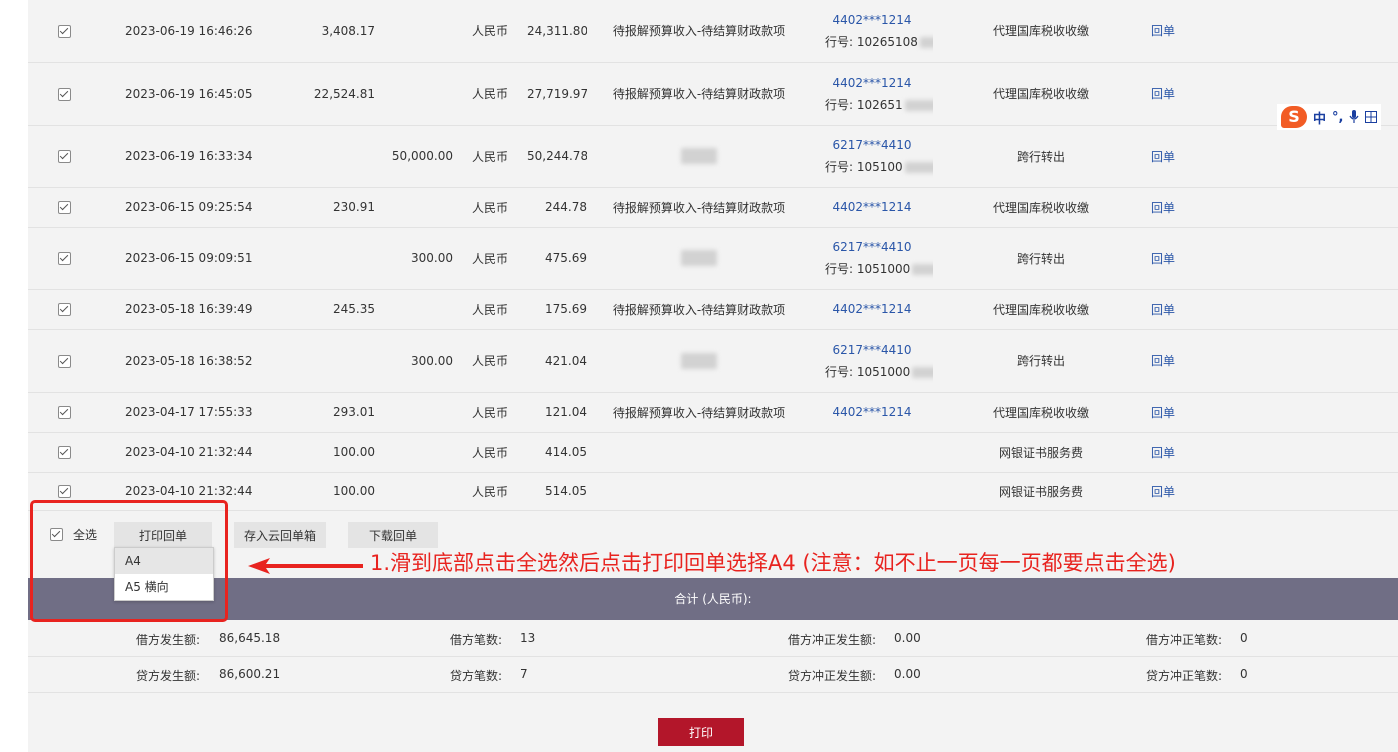 This screenshot has width=1398, height=752. Describe the element at coordinates (557, 258) in the screenshot. I see `row-balance: 475.69` at that location.